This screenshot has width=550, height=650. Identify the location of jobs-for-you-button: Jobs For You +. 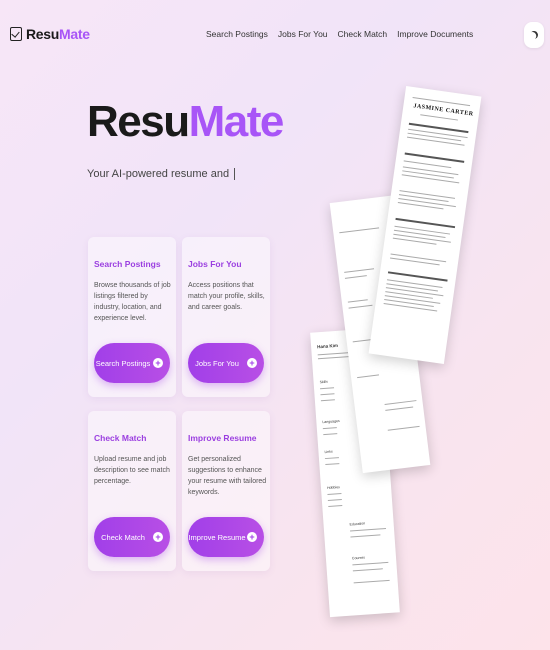
(226, 363).